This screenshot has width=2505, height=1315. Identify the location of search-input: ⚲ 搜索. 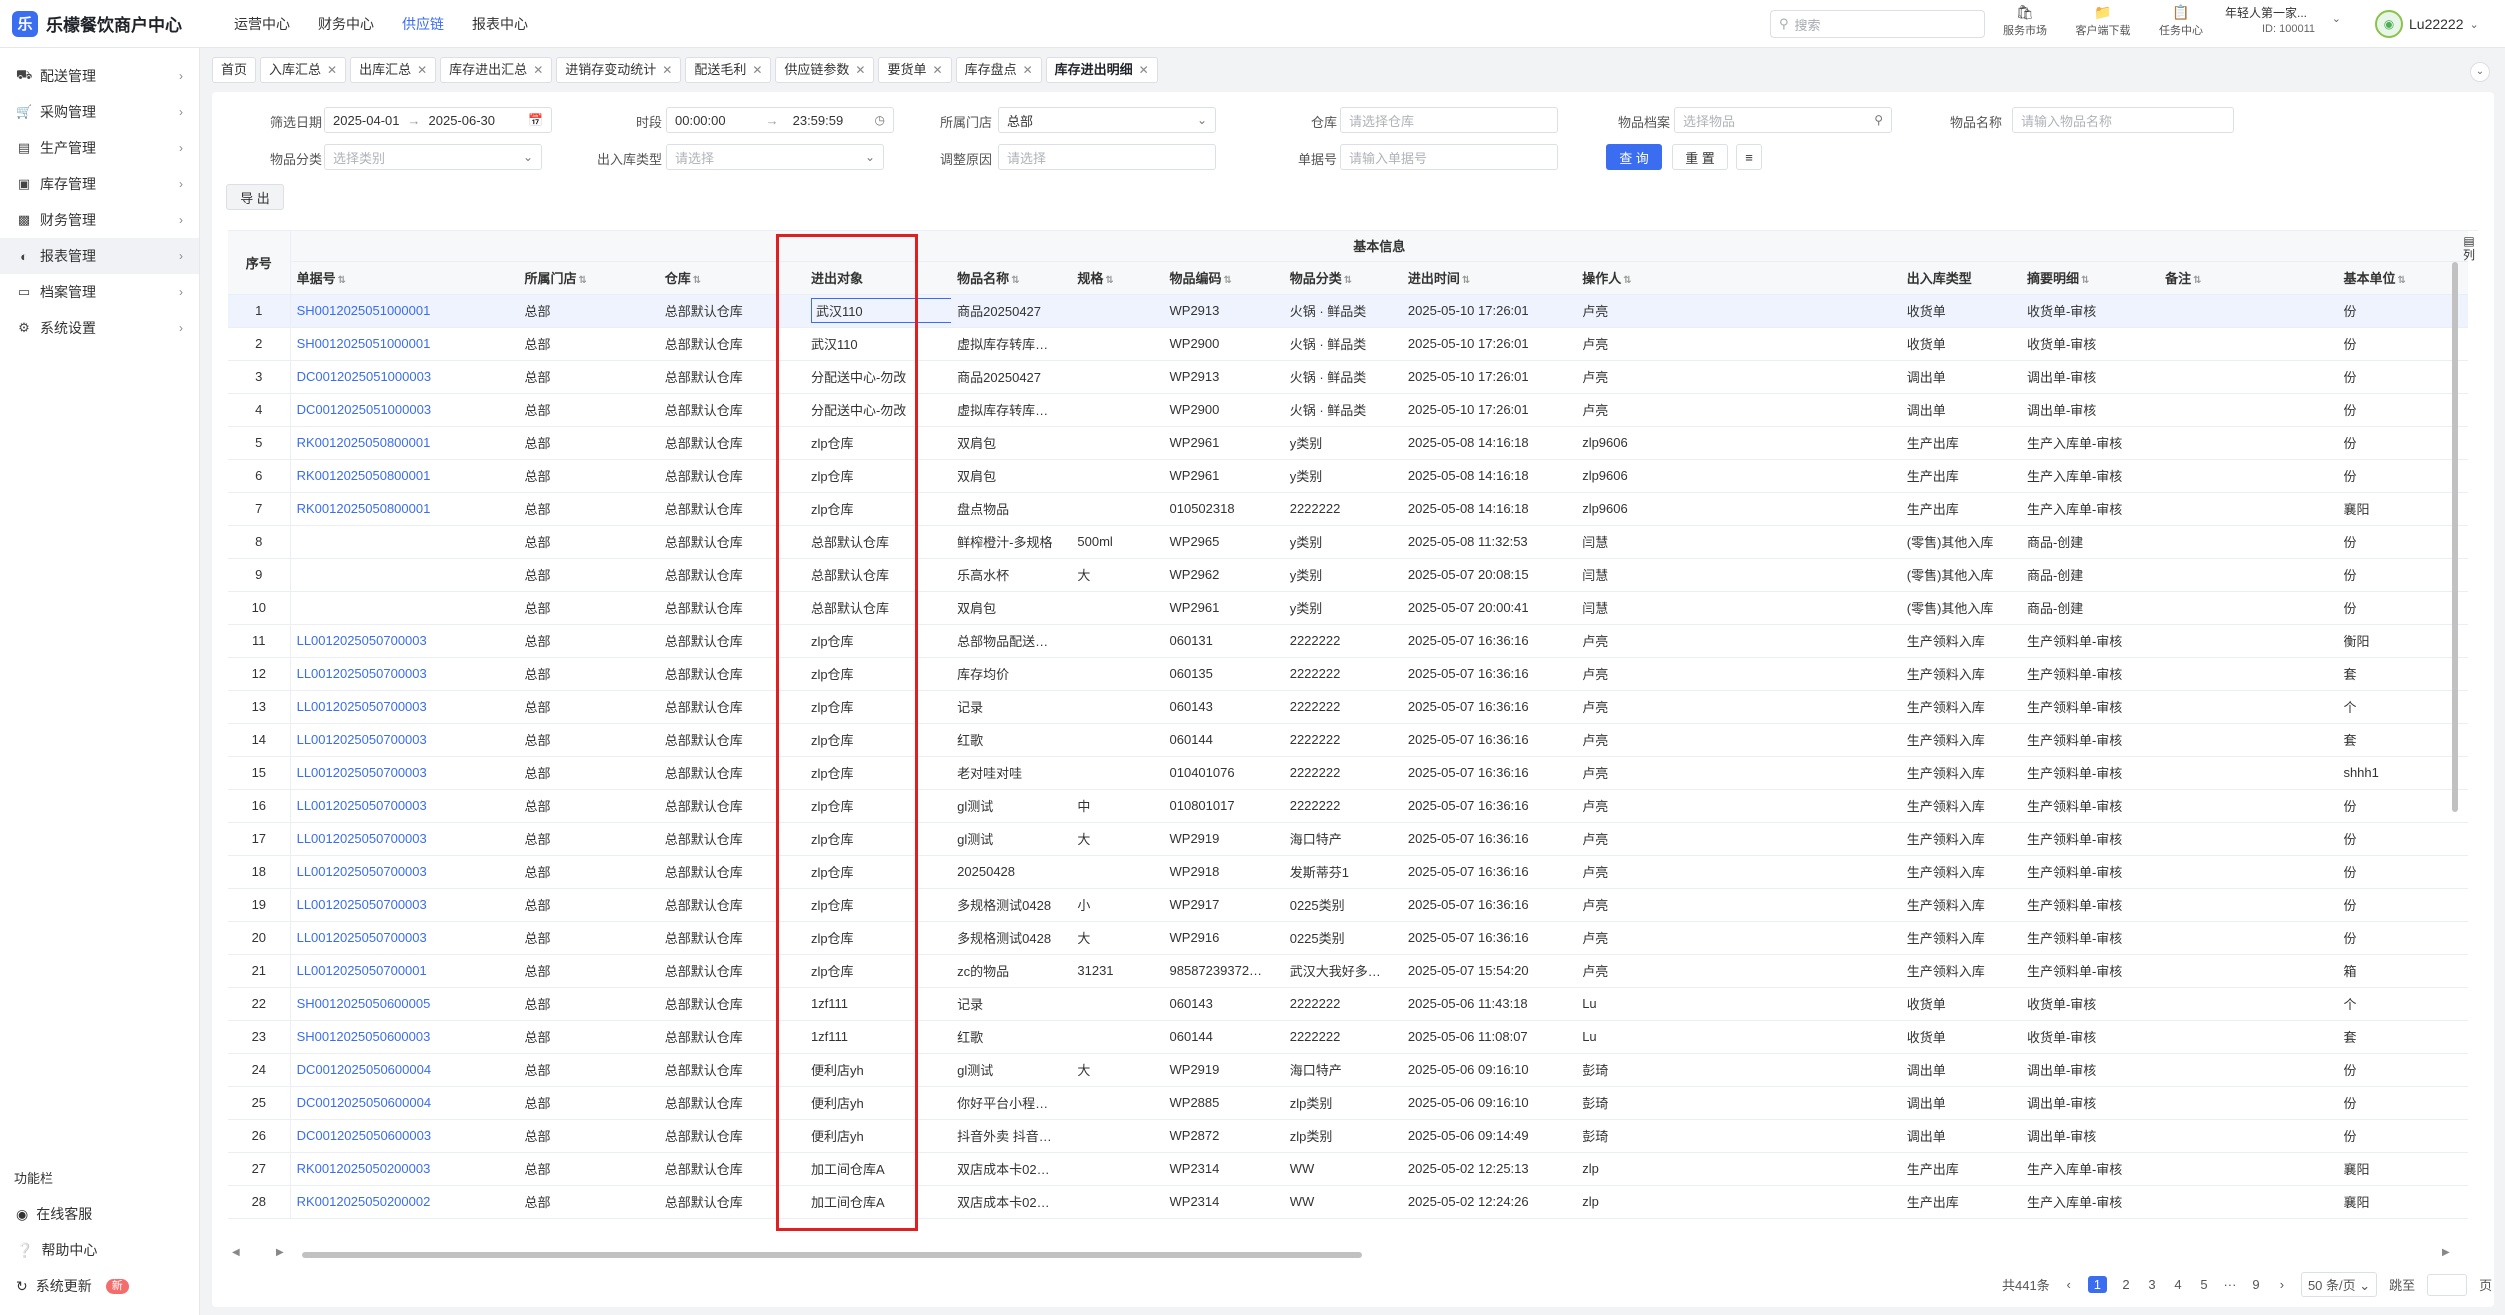
(1877, 24).